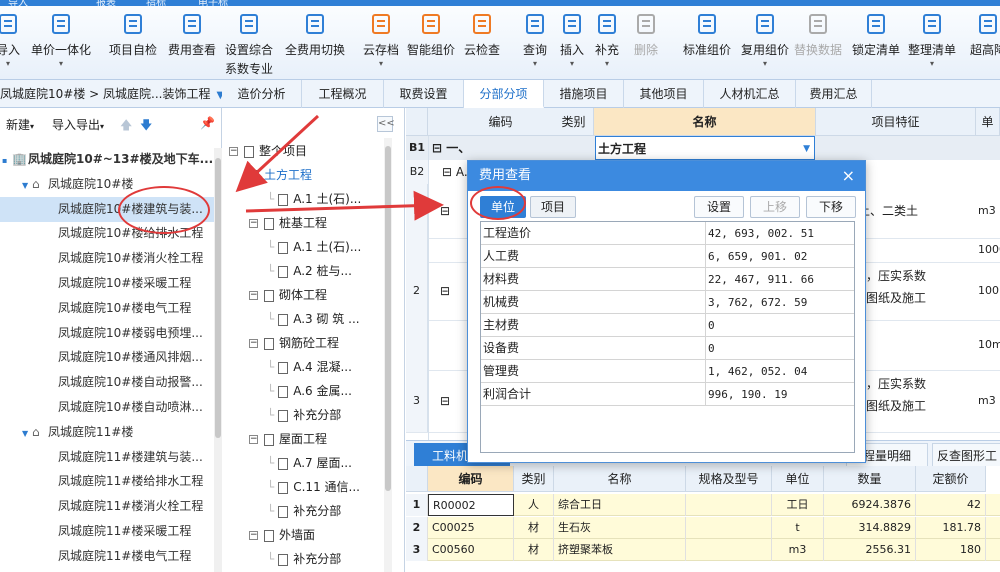 This screenshot has width=1000, height=572. What do you see at coordinates (775, 207) in the screenshot?
I see `move-up-button: 上移` at bounding box center [775, 207].